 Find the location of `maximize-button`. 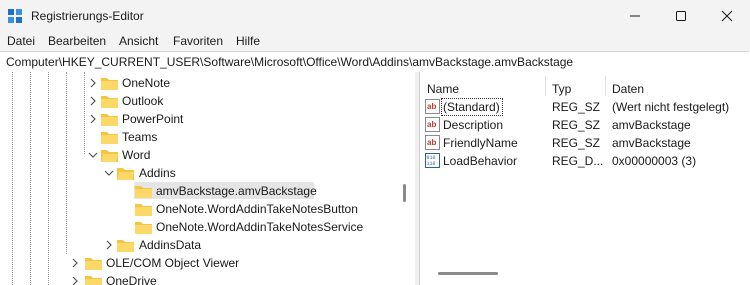

maximize-button is located at coordinates (681, 16).